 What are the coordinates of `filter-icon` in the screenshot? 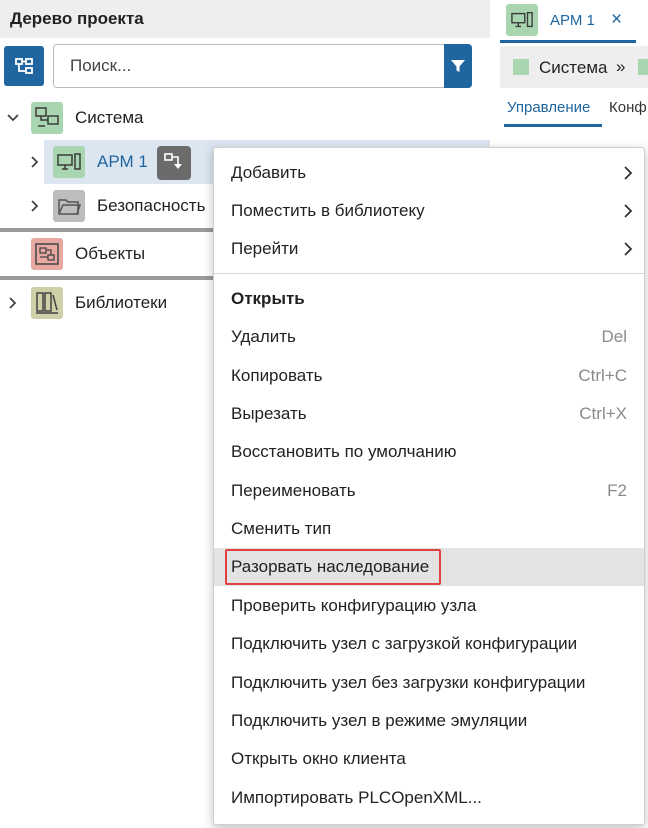 It's located at (458, 66).